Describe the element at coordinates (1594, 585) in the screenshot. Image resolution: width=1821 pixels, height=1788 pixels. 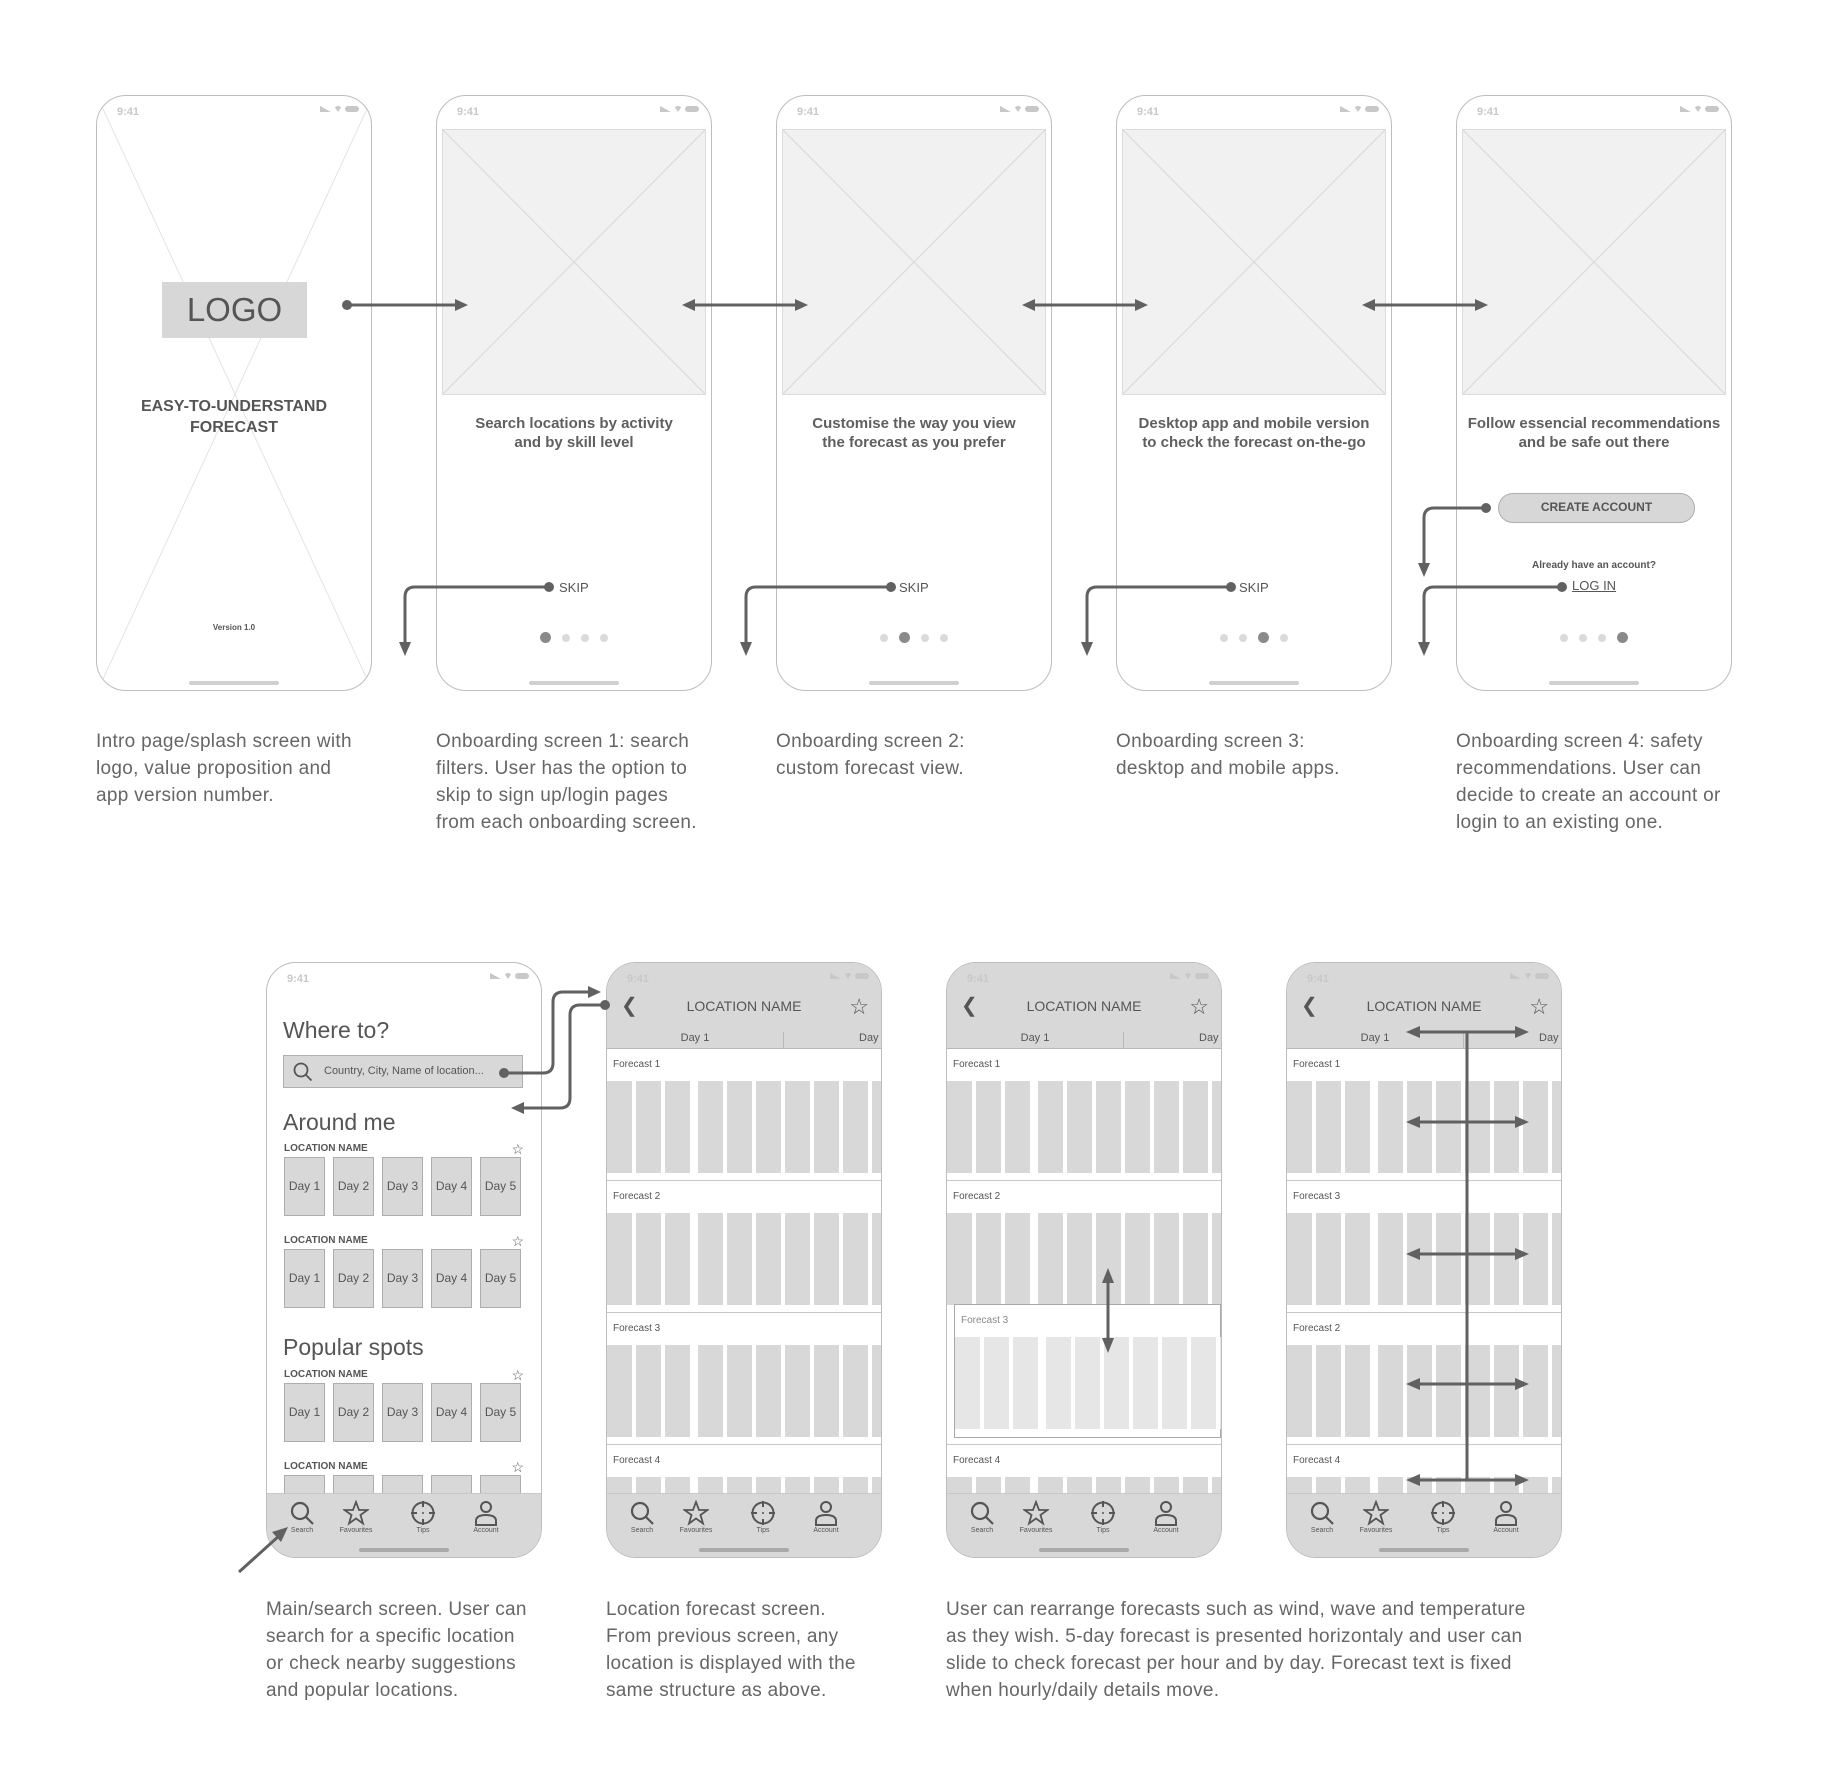
I see `login-link: LOG IN` at that location.